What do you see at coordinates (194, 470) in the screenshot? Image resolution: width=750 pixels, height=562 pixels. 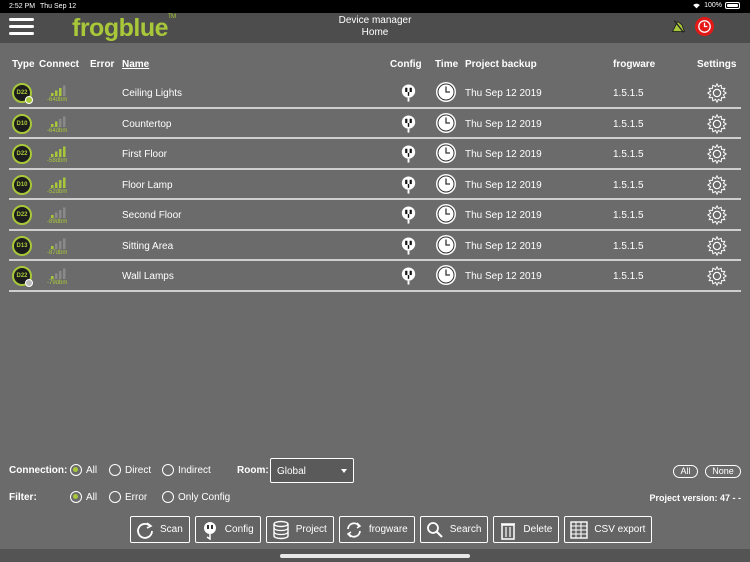 I see `radio-label: Indirect` at bounding box center [194, 470].